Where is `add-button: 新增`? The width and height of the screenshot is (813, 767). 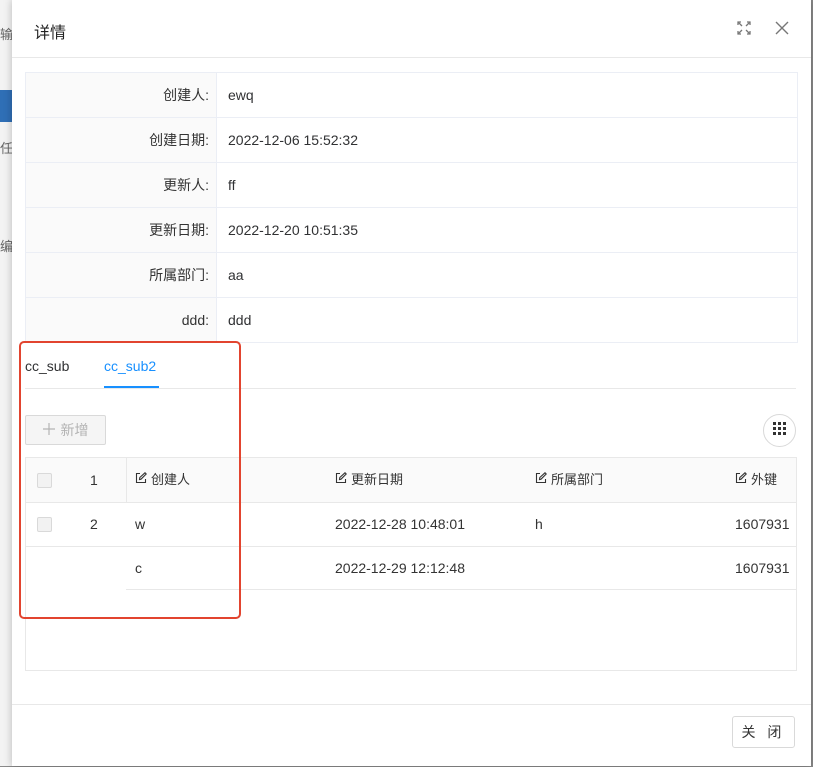 add-button: 新增 is located at coordinates (65, 430).